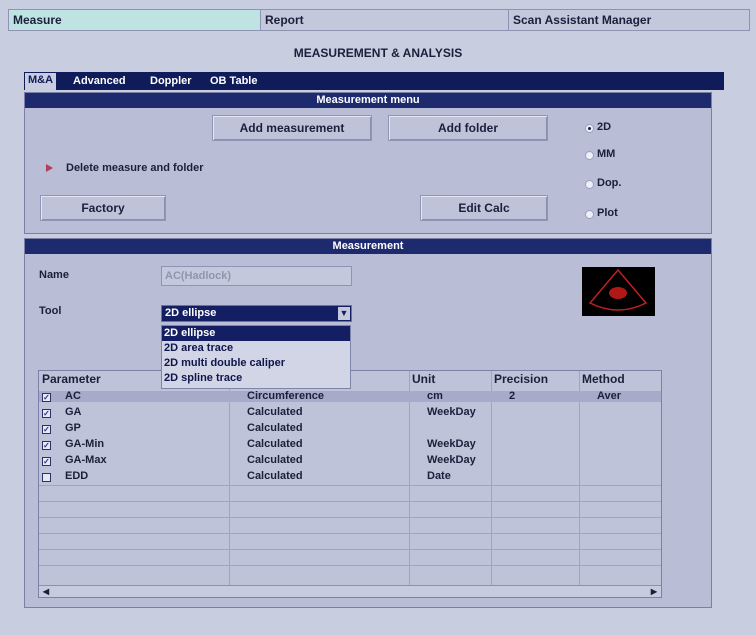  What do you see at coordinates (54, 275) in the screenshot?
I see `name-label: Name` at bounding box center [54, 275].